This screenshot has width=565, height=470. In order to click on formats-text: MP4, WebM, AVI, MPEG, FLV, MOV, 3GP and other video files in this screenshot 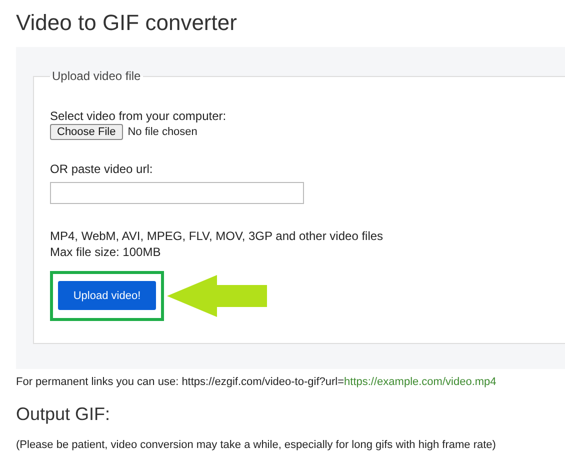, I will do `click(217, 236)`.